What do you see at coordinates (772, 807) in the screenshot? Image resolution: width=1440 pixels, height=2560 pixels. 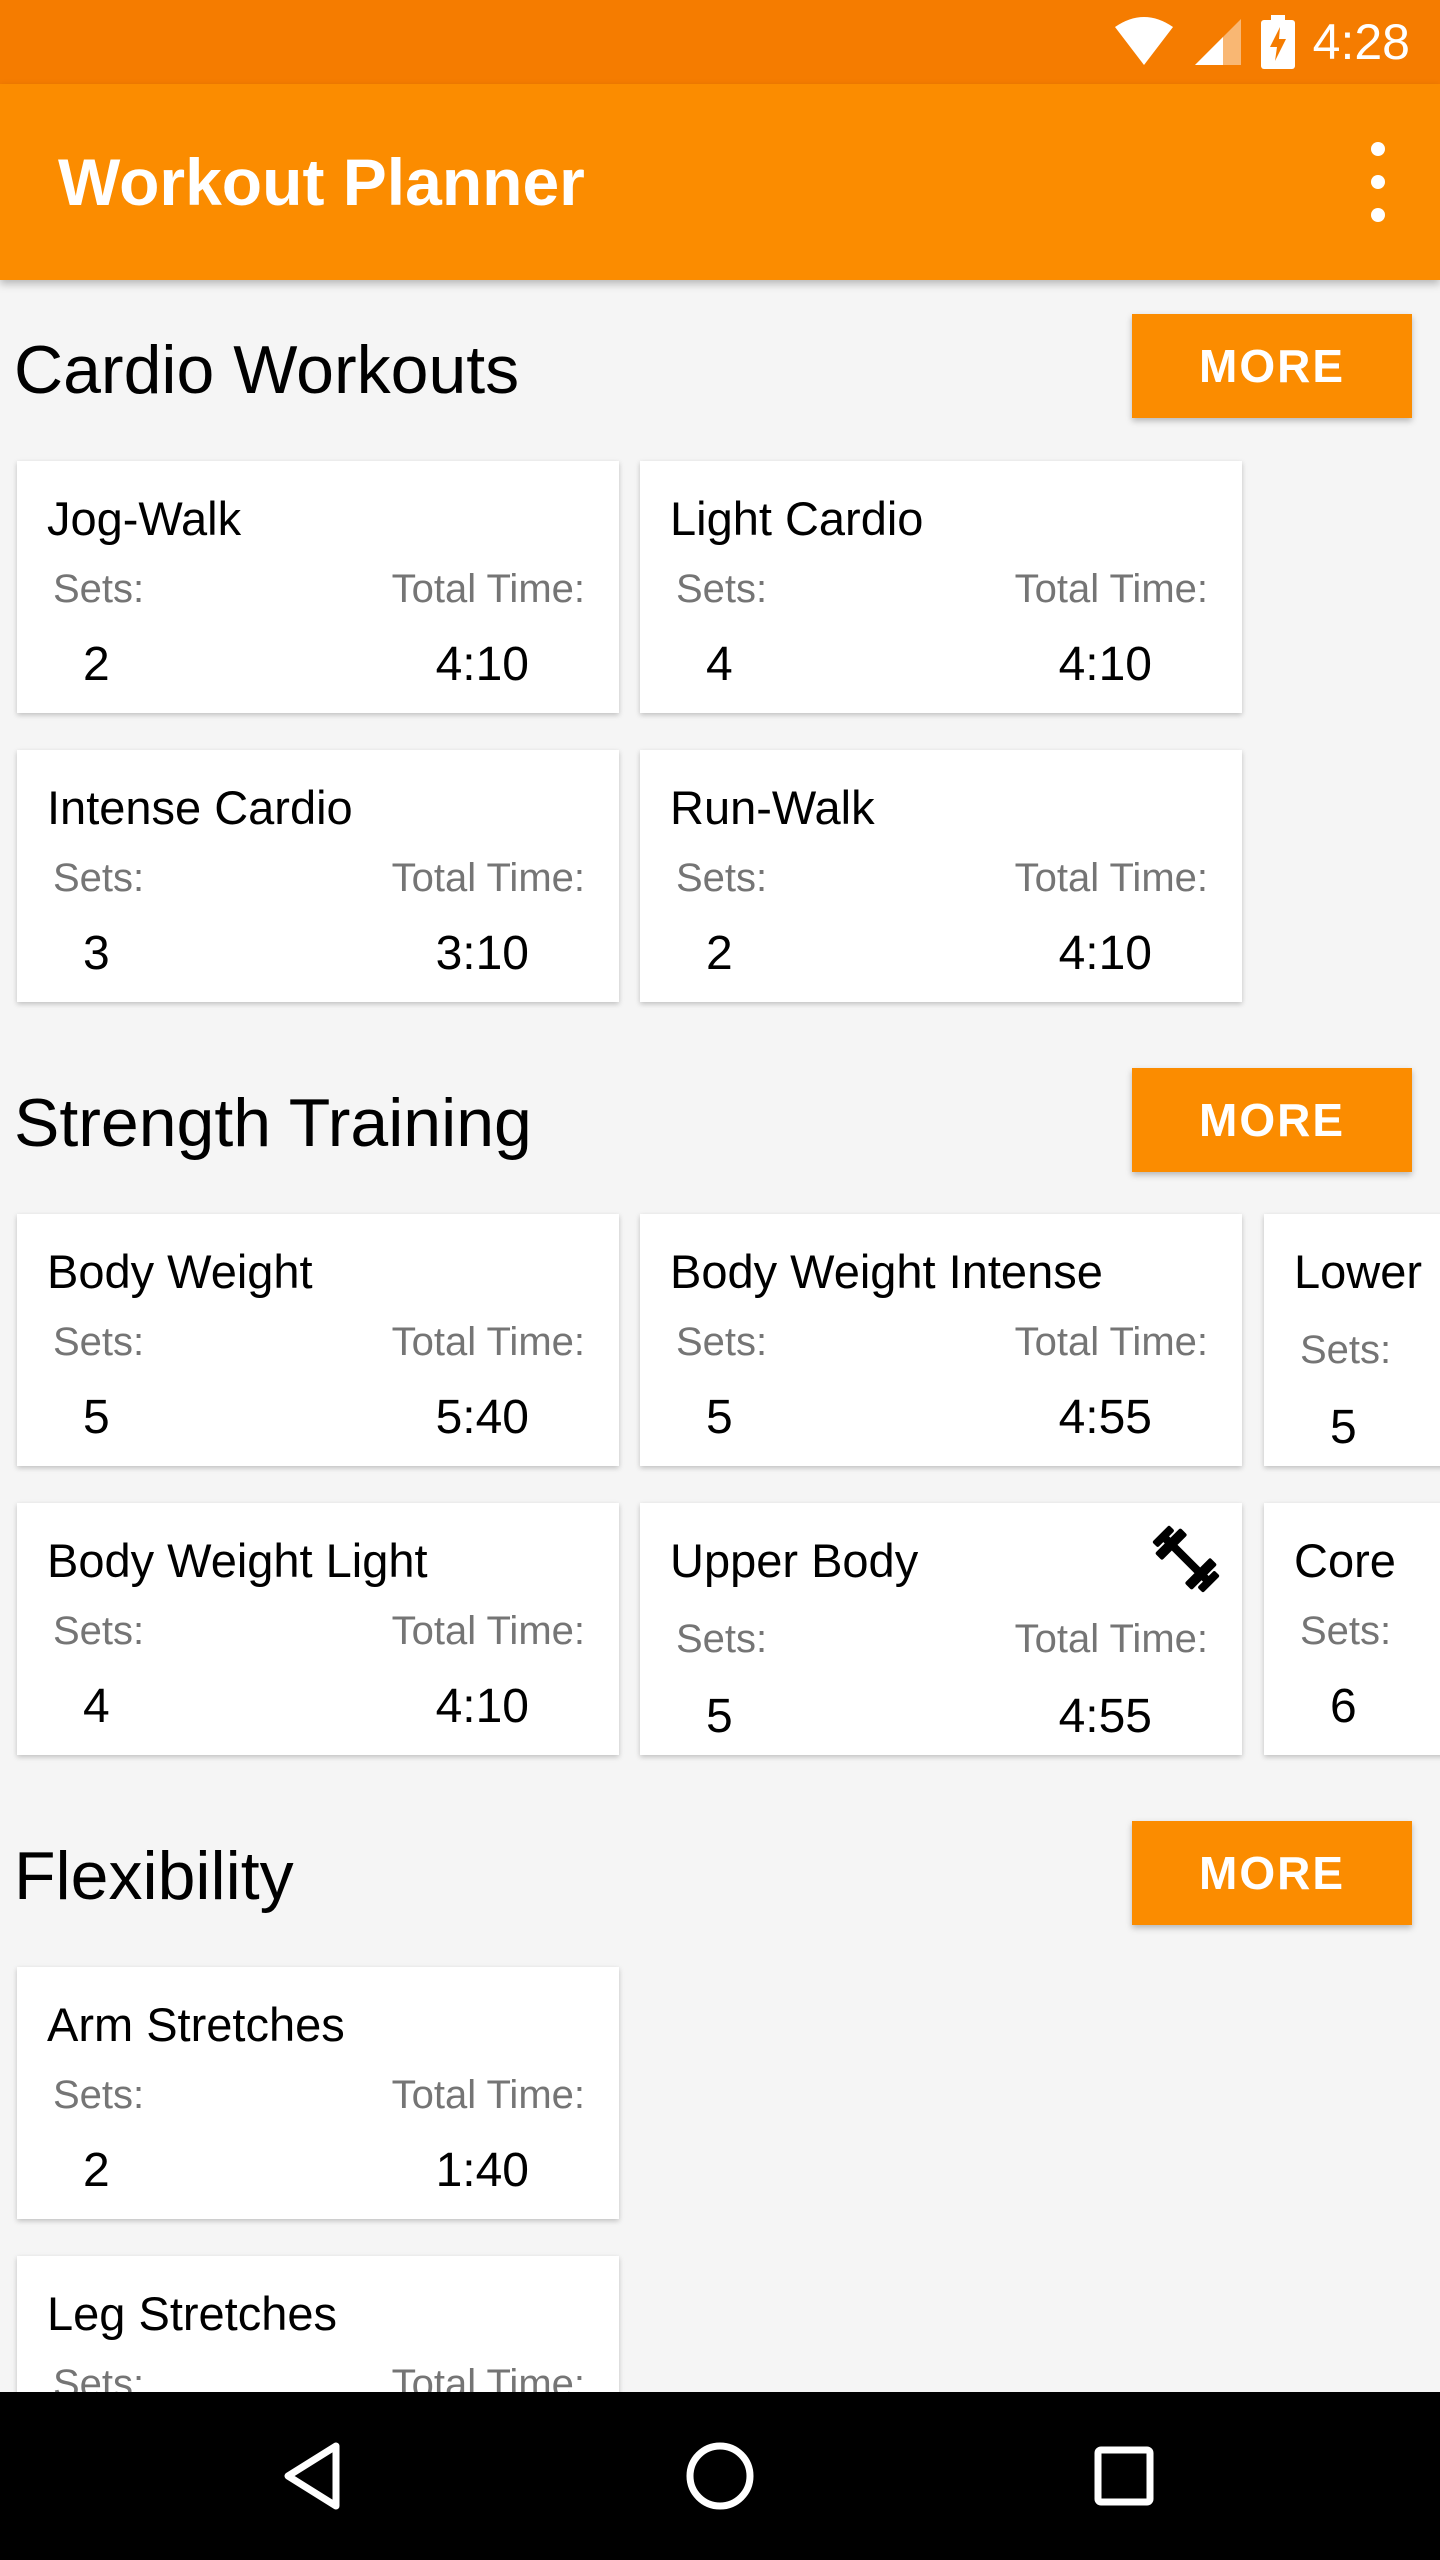 I see `card-title: Run-Walk` at bounding box center [772, 807].